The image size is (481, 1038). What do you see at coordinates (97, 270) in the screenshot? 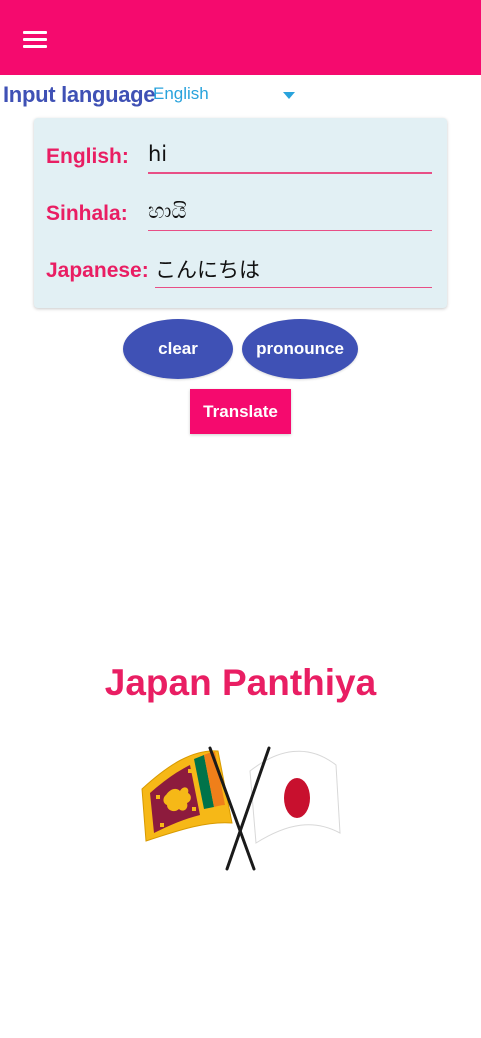
I see `japanese-label: Japanese:` at bounding box center [97, 270].